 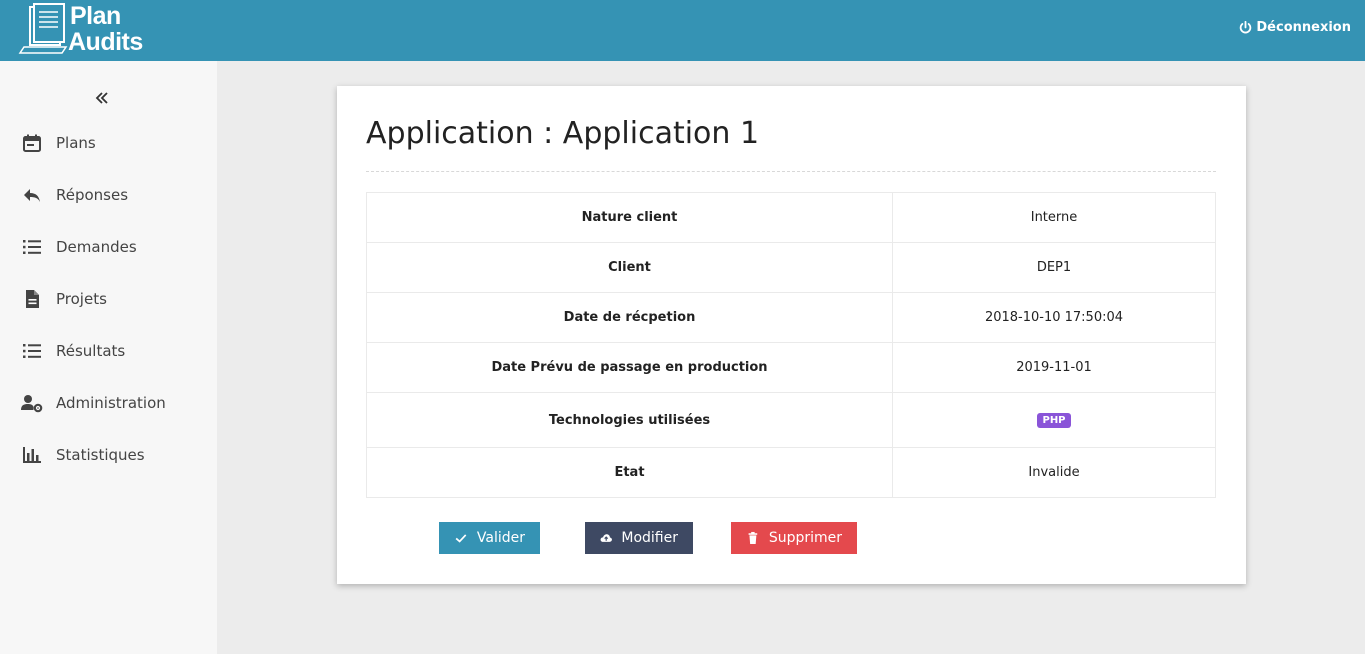 What do you see at coordinates (791, 171) in the screenshot?
I see `title-divider` at bounding box center [791, 171].